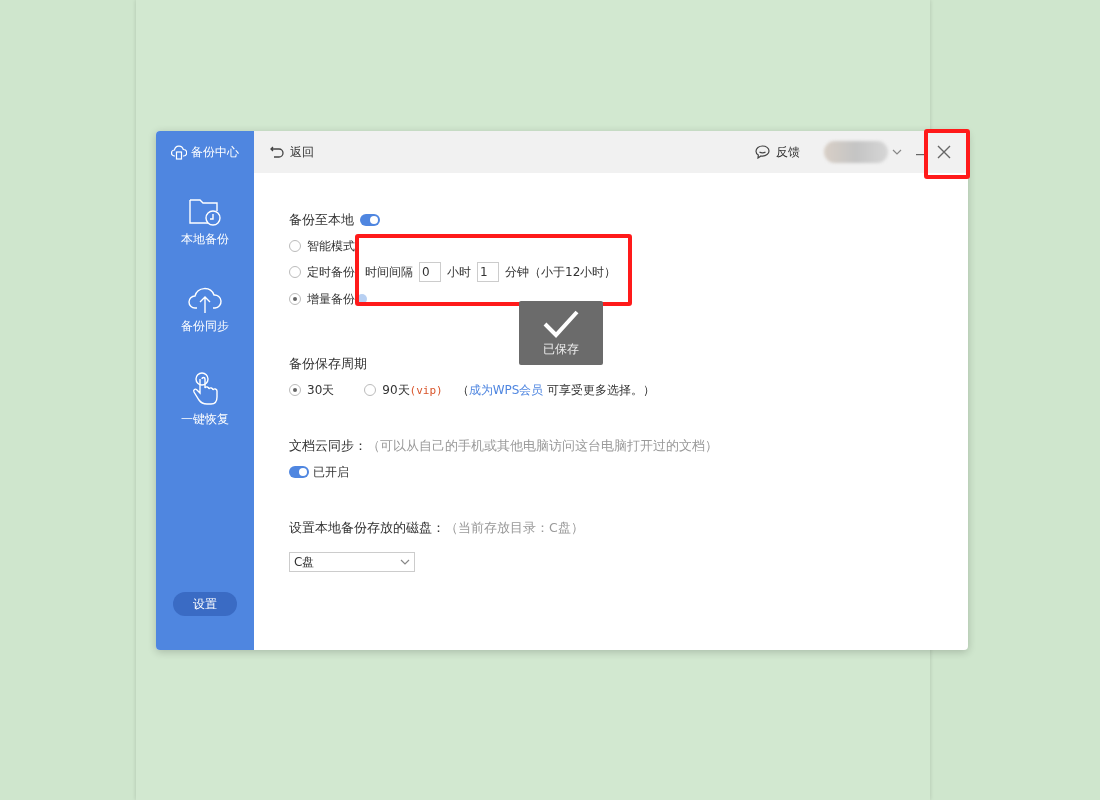  Describe the element at coordinates (321, 220) in the screenshot. I see `section-title: 备份至本地` at that location.